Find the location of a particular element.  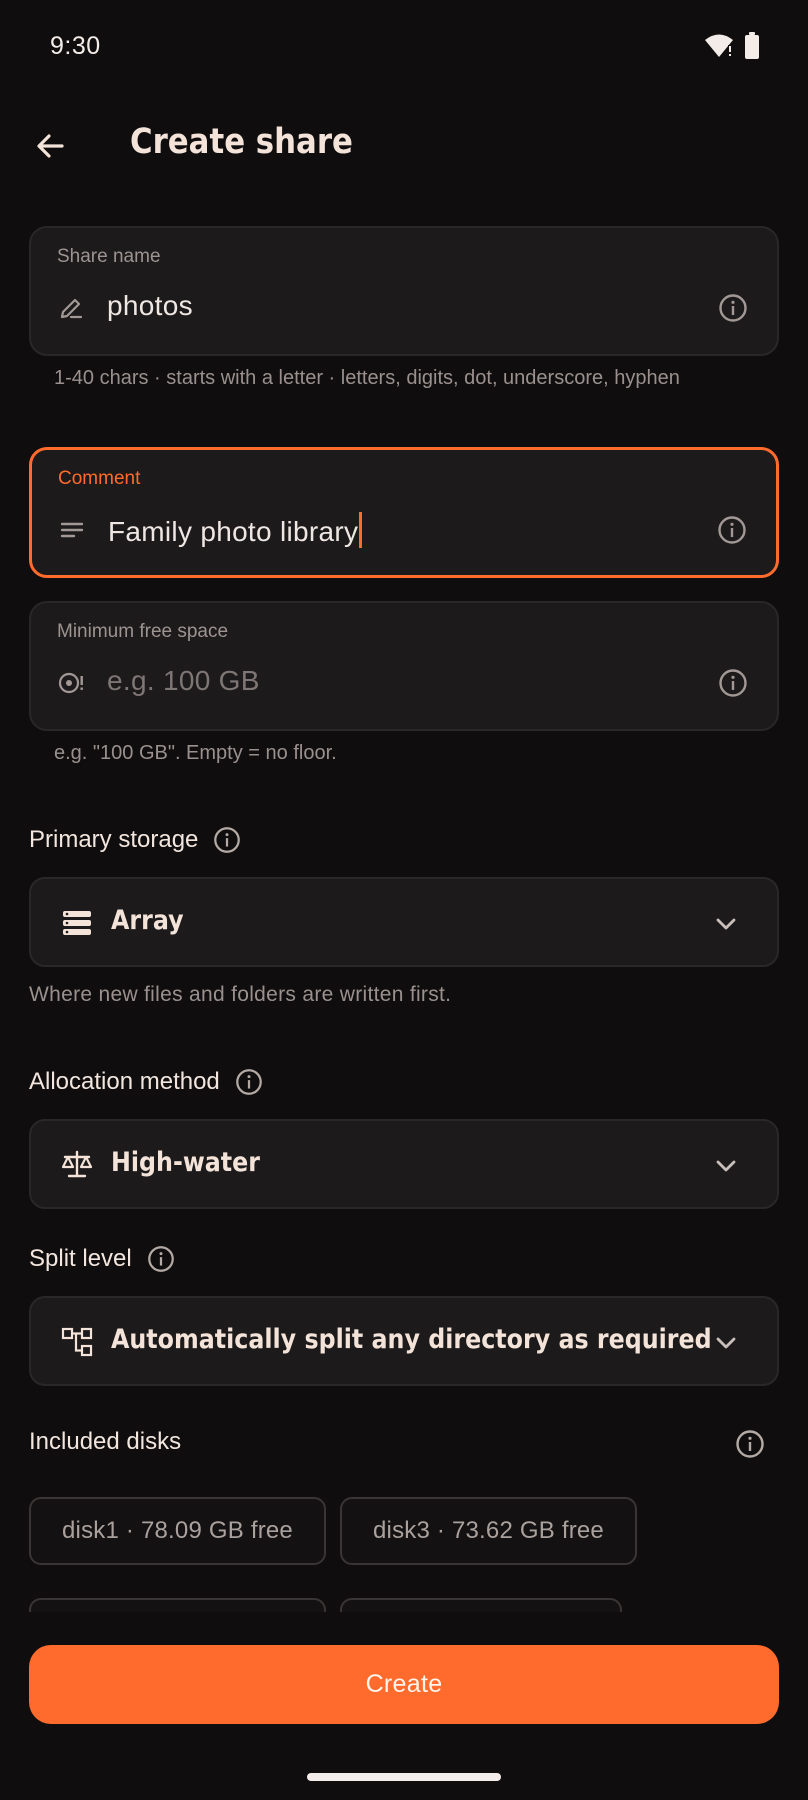

share-name-label: Share name is located at coordinates (109, 256).